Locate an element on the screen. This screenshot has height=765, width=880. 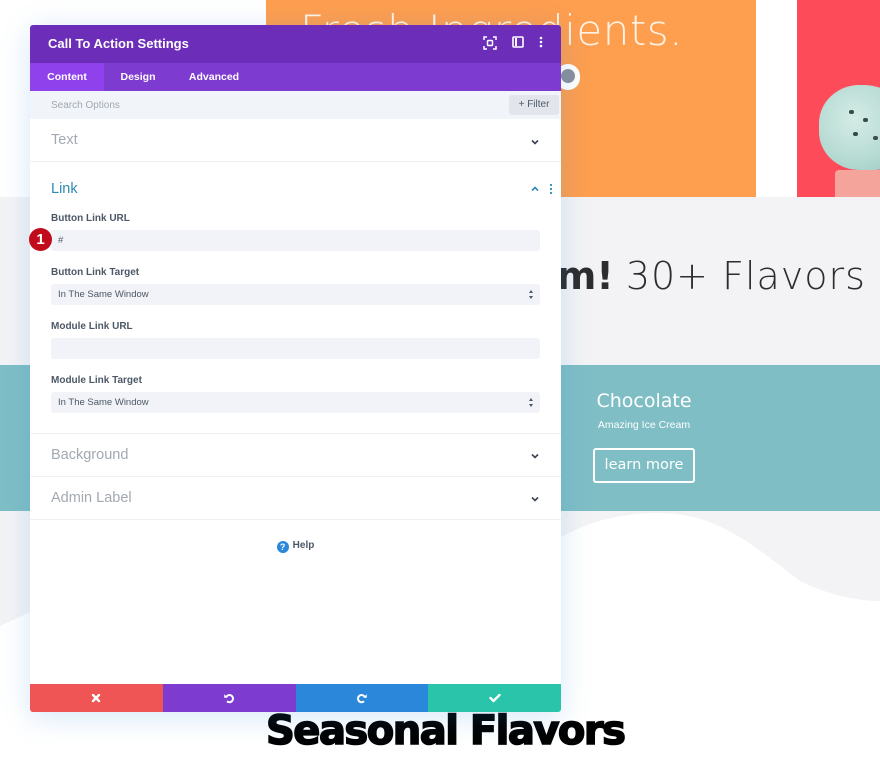
promo-title: Chocolate is located at coordinates (644, 401).